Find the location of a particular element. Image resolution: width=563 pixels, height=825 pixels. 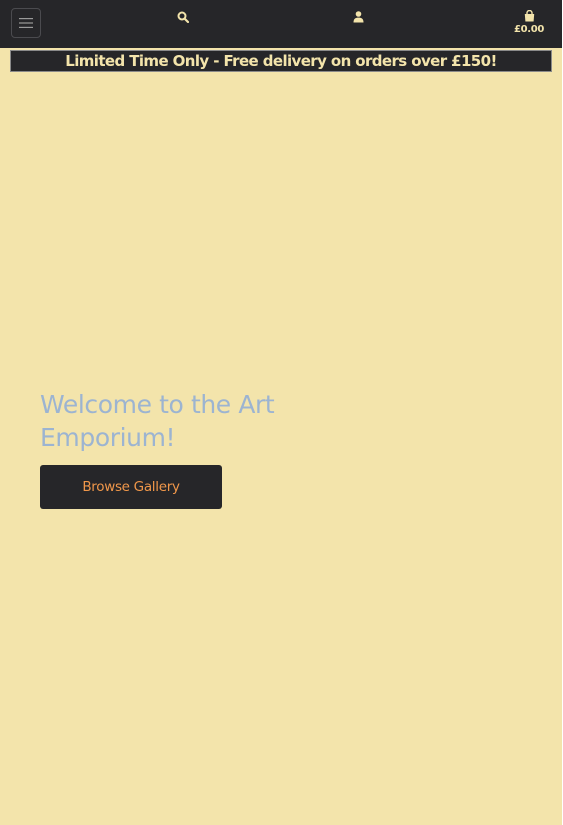

account-button is located at coordinates (358, 17).